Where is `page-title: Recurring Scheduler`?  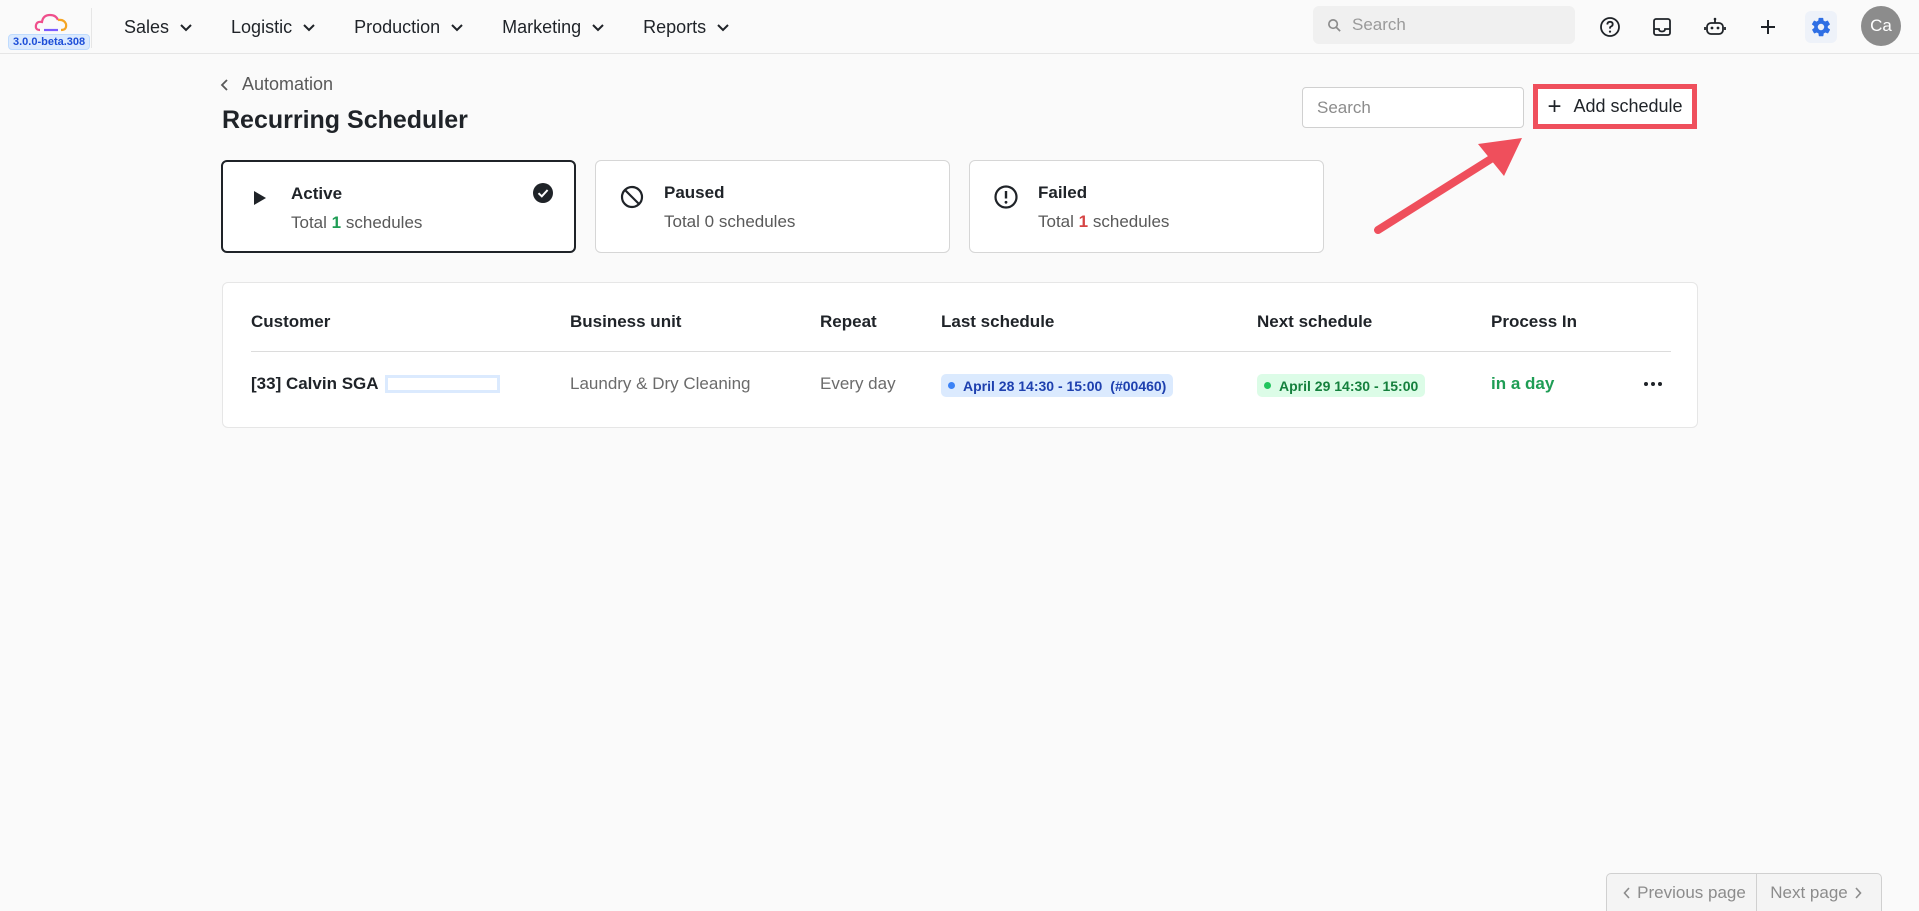
page-title: Recurring Scheduler is located at coordinates (345, 120).